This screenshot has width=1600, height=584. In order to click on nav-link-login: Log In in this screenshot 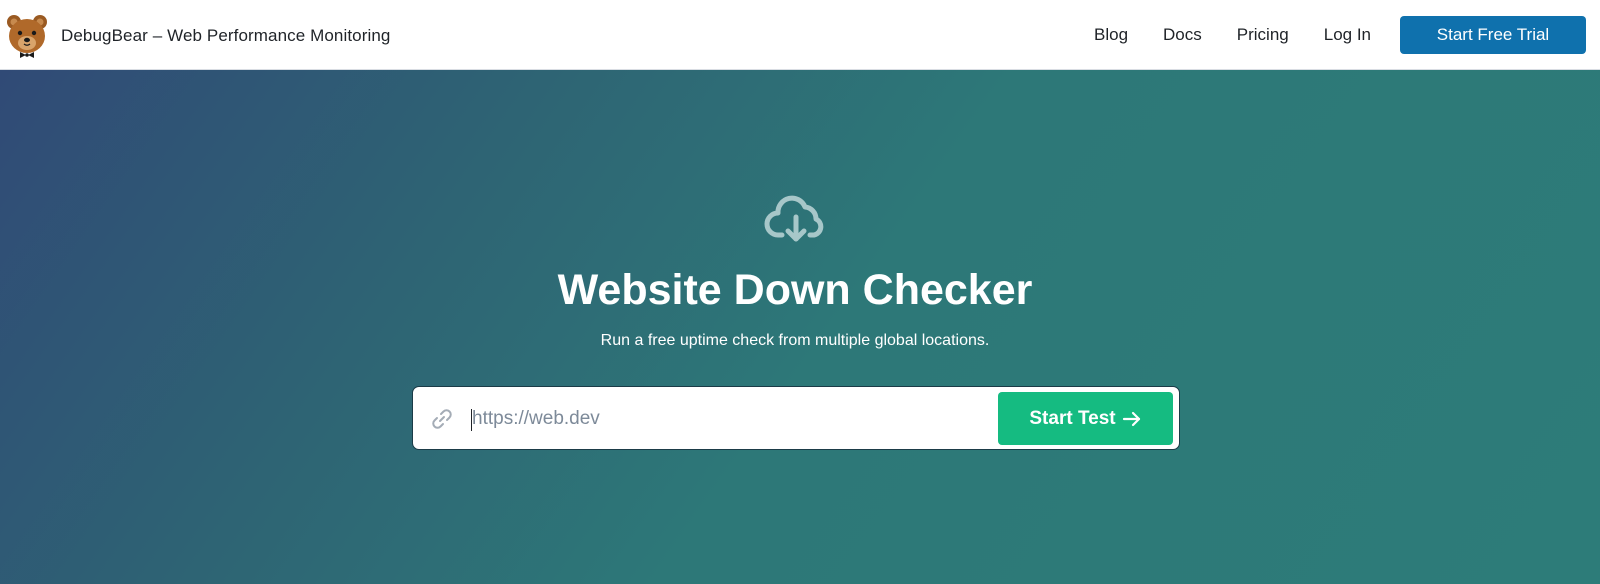, I will do `click(1347, 35)`.